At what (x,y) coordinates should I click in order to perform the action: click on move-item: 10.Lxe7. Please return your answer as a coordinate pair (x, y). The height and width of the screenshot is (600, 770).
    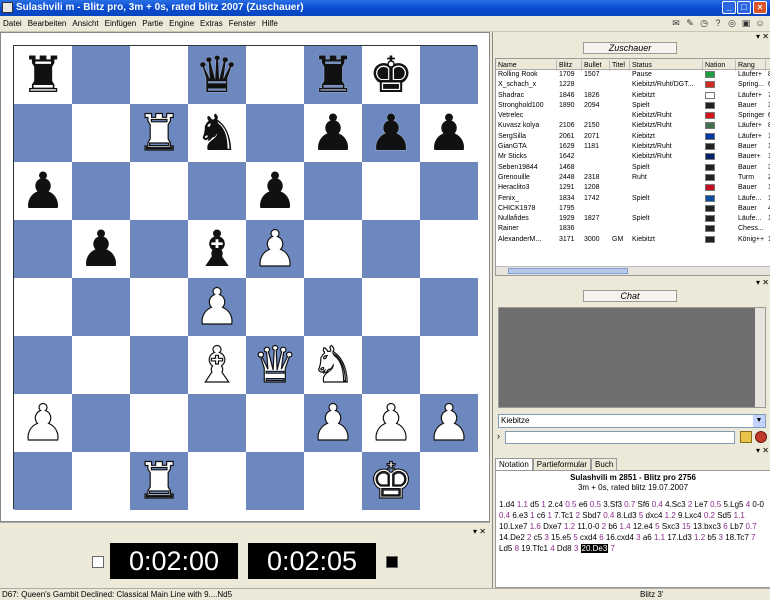
    Looking at the image, I should click on (513, 526).